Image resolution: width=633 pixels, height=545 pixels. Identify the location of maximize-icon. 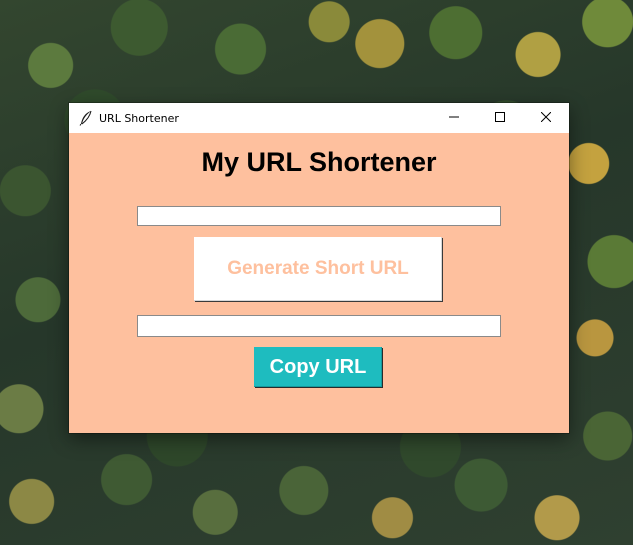
(500, 118).